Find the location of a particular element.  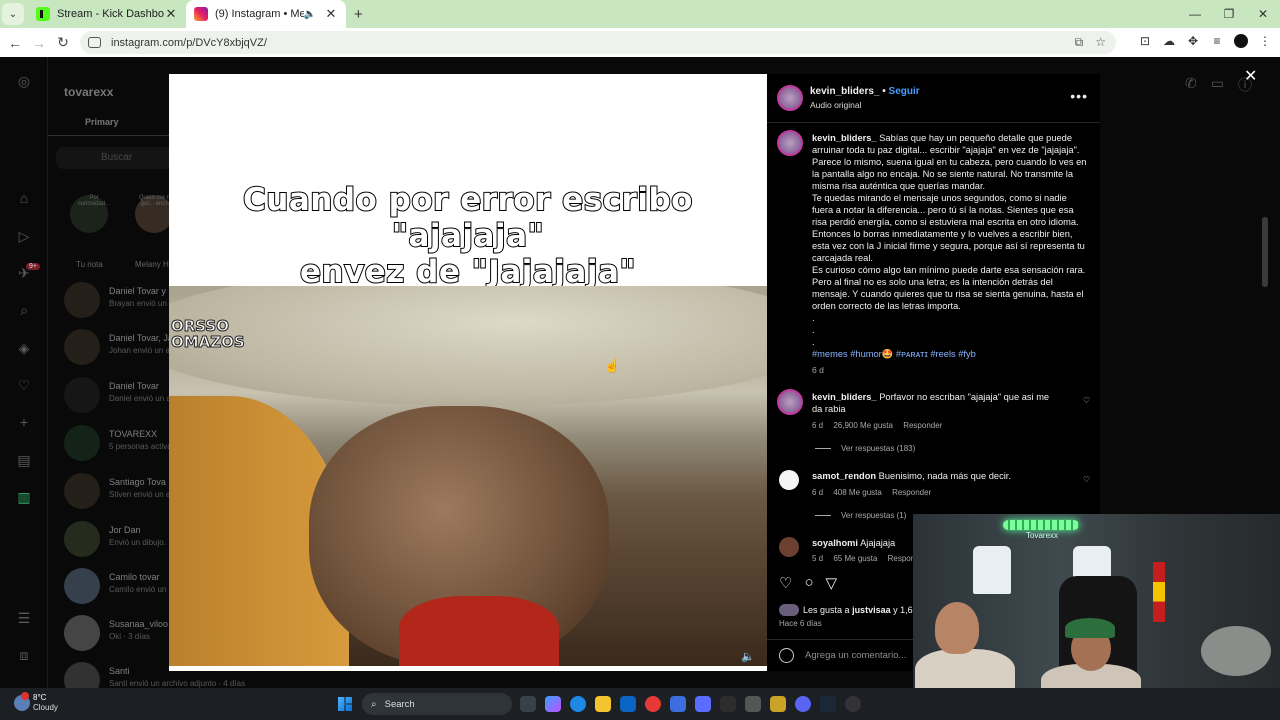

vpn-icon is located at coordinates (703, 704).